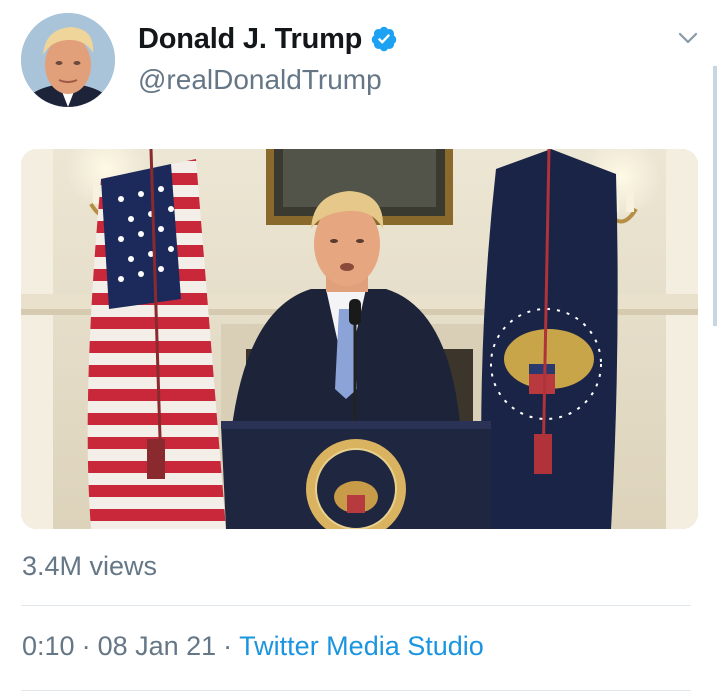 This screenshot has width=717, height=691. I want to click on profile-photo, so click(68, 60).